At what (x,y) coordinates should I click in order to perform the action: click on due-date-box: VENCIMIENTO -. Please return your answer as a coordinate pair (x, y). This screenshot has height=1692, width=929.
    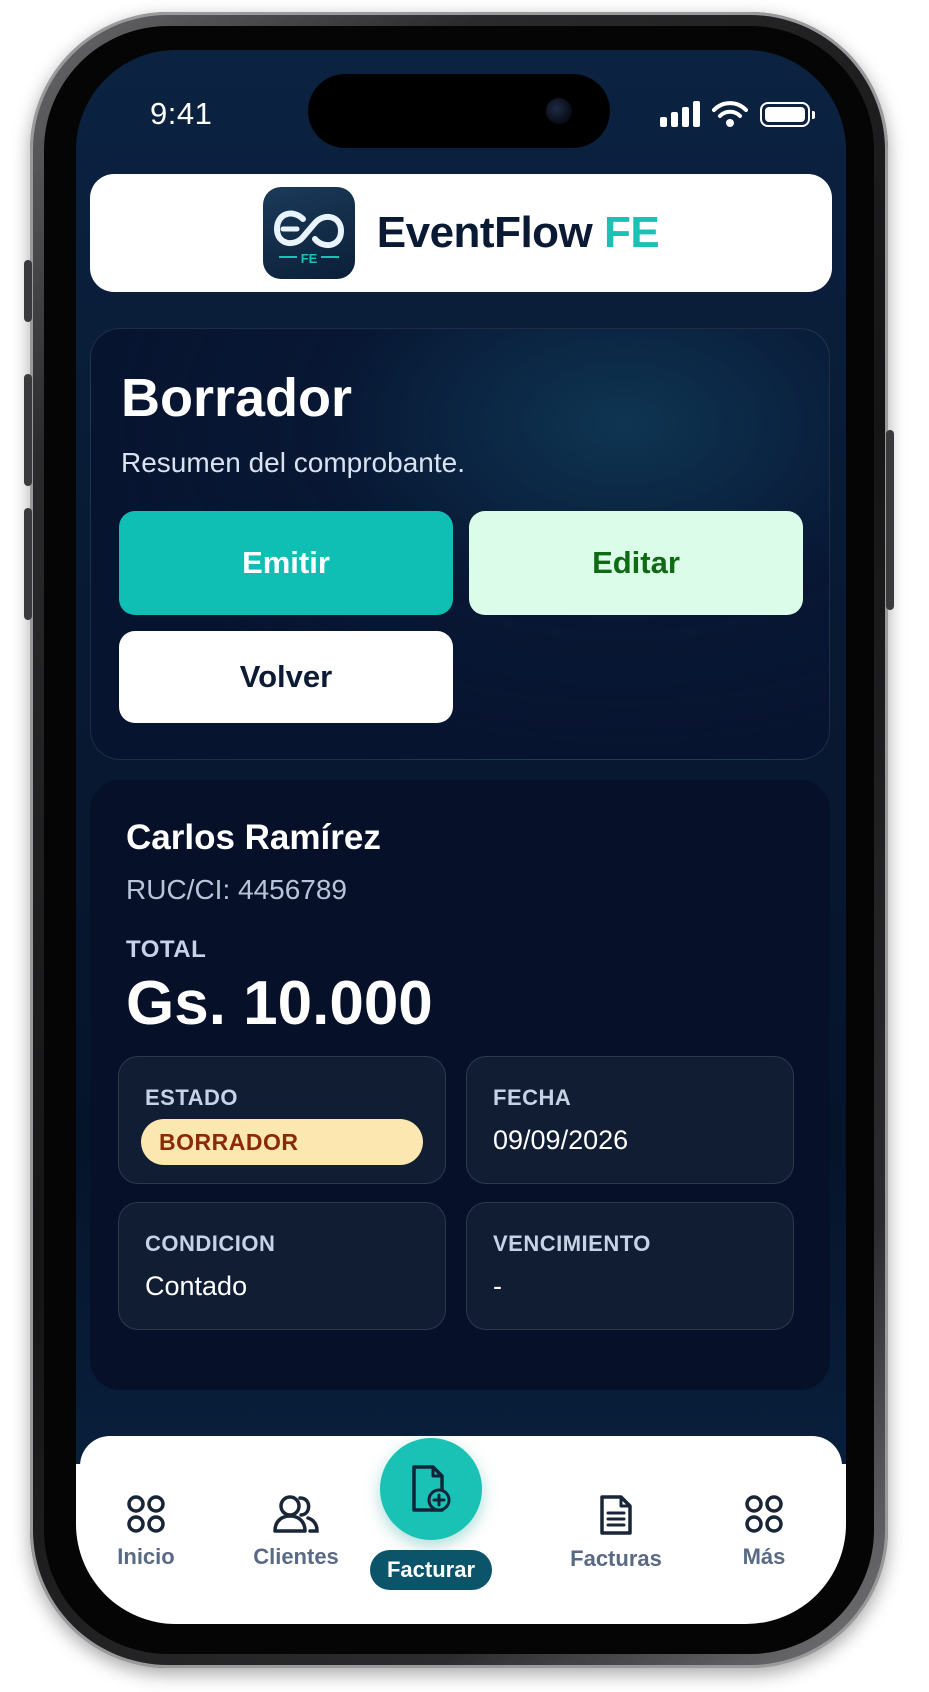
    Looking at the image, I should click on (630, 1266).